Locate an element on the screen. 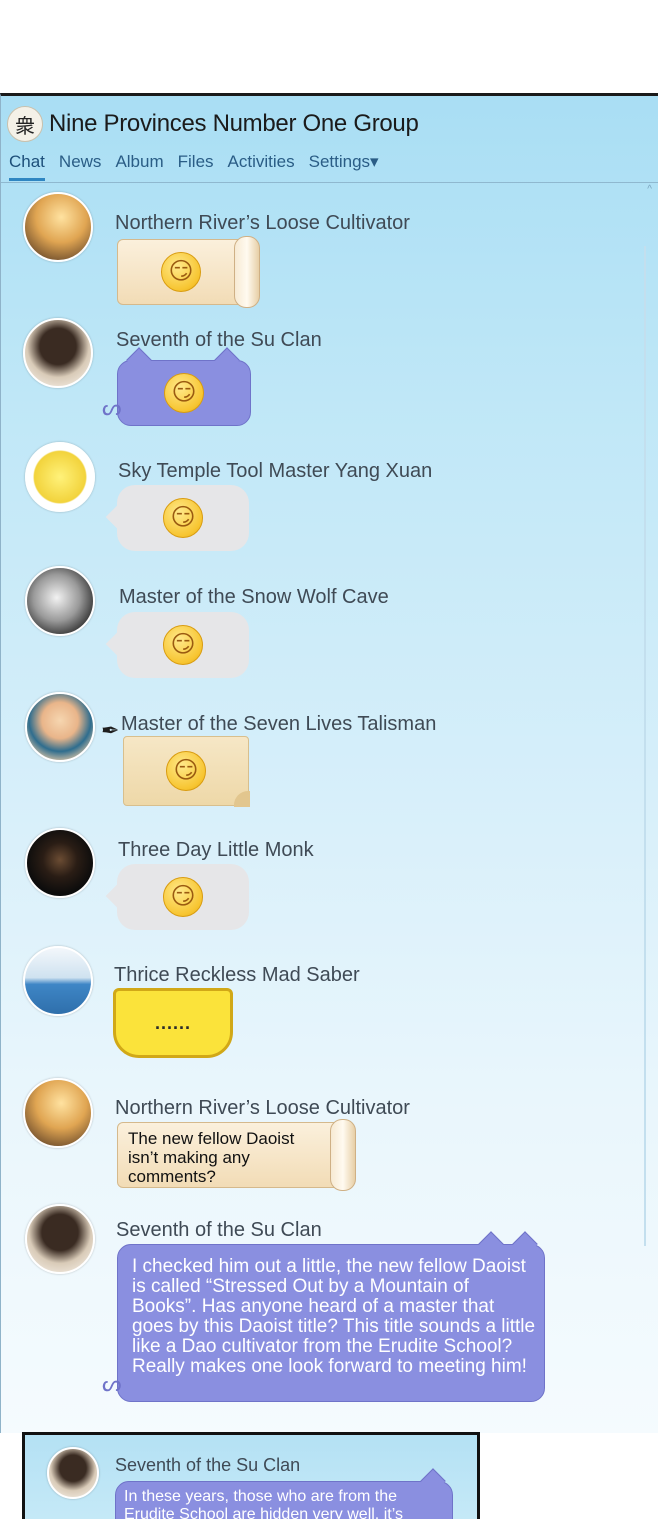 The image size is (658, 1519). sender-name: Sky Temple Tool Master Yang Xuan is located at coordinates (275, 471).